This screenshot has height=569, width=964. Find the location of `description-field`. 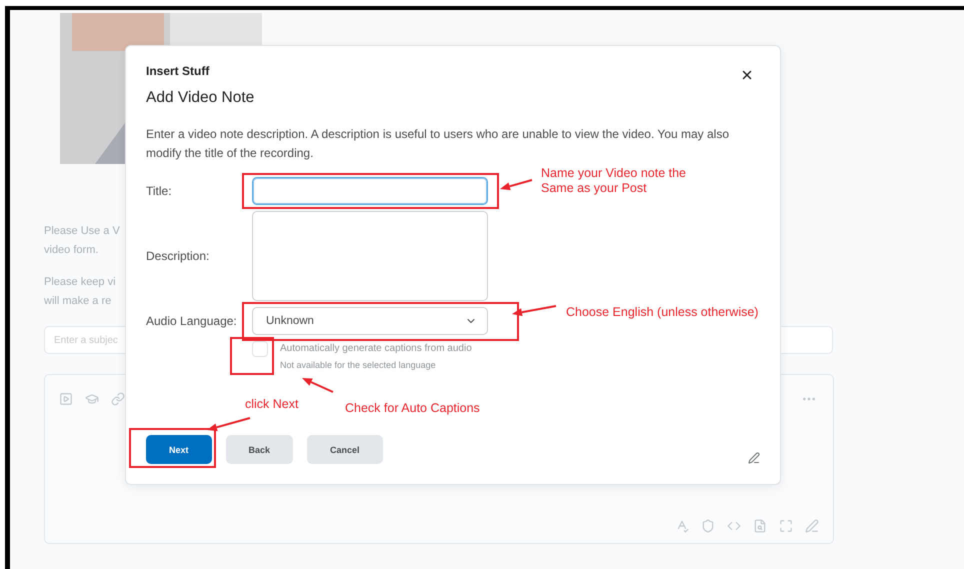

description-field is located at coordinates (370, 256).